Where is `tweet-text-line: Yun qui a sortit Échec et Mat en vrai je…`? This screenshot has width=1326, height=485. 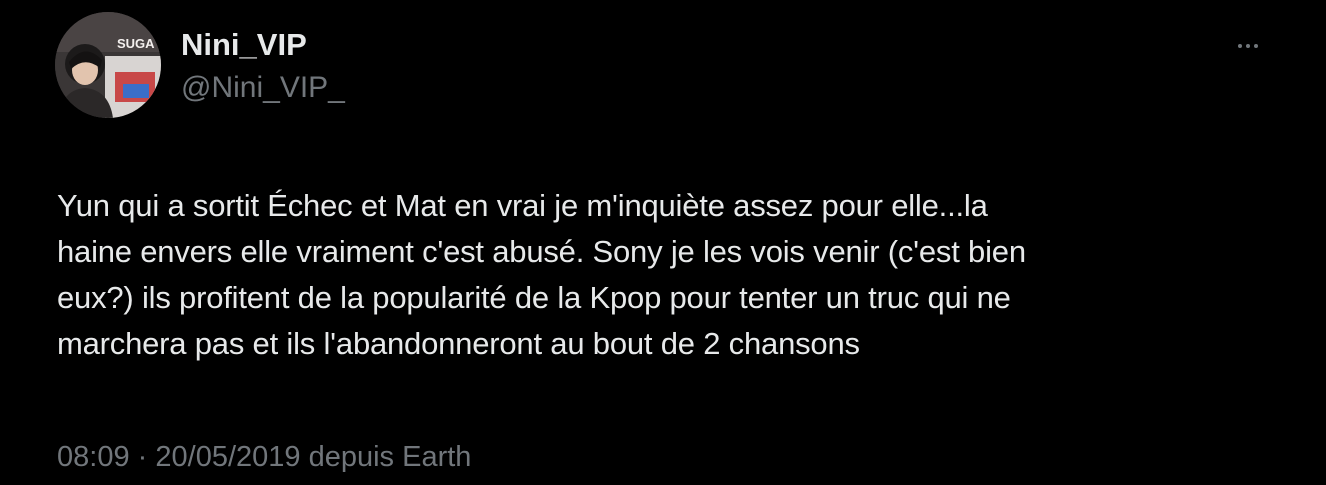
tweet-text-line: Yun qui a sortit Échec et Mat en vrai je… is located at coordinates (522, 205).